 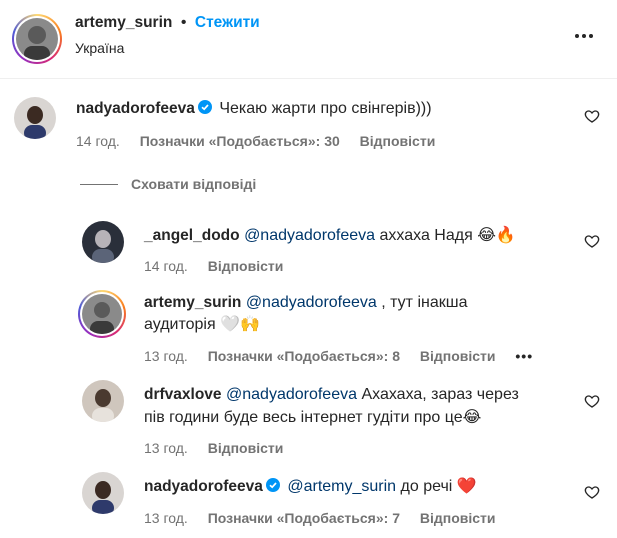 What do you see at coordinates (192, 302) in the screenshot?
I see `reply-username: artemy_surin` at bounding box center [192, 302].